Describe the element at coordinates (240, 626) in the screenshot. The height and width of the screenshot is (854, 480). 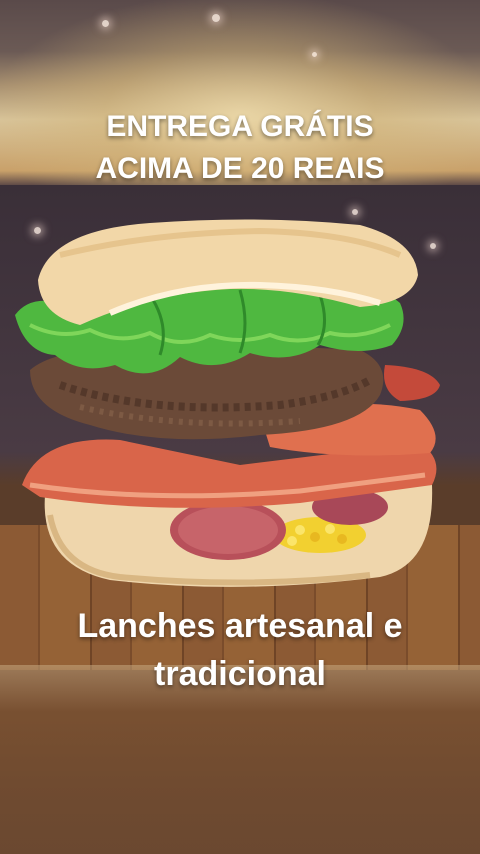
I see `tagline-line-1: Lanches artesanal e` at that location.